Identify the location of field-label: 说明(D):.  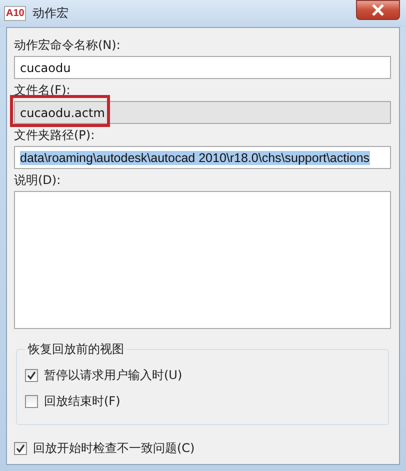
(38, 180).